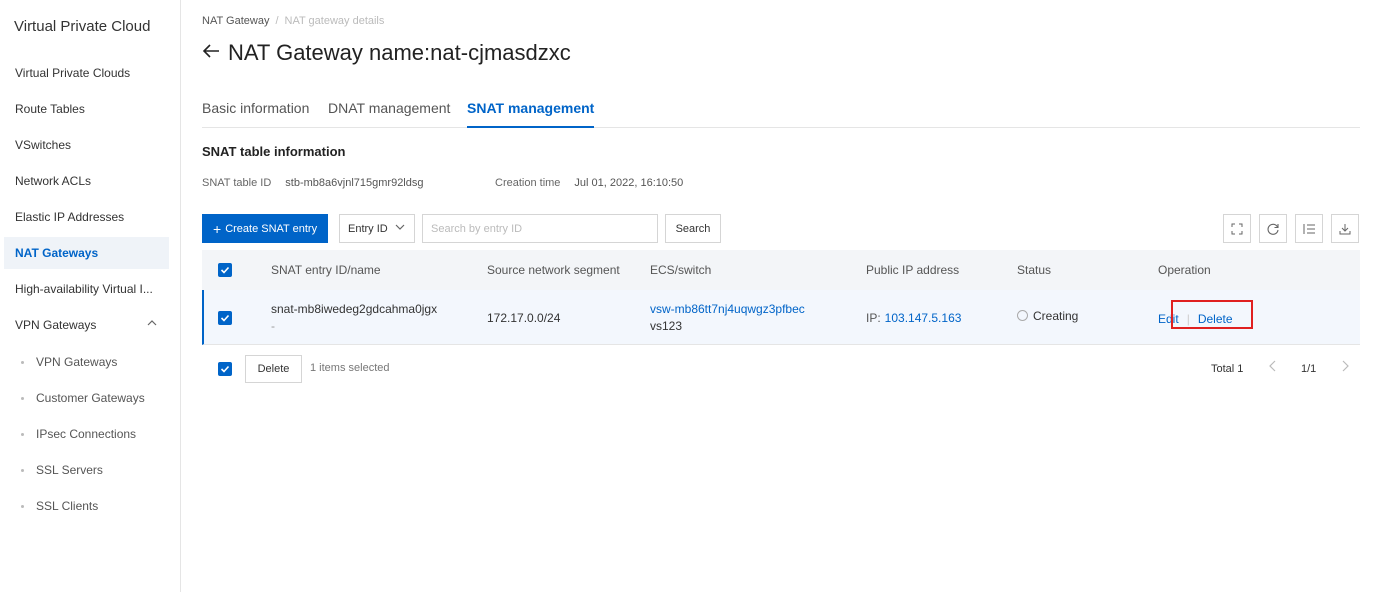 The height and width of the screenshot is (592, 1379). Describe the element at coordinates (1056, 316) in the screenshot. I see `status-text: Creating` at that location.